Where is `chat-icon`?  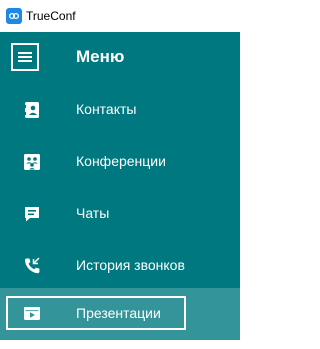 chat-icon is located at coordinates (32, 214).